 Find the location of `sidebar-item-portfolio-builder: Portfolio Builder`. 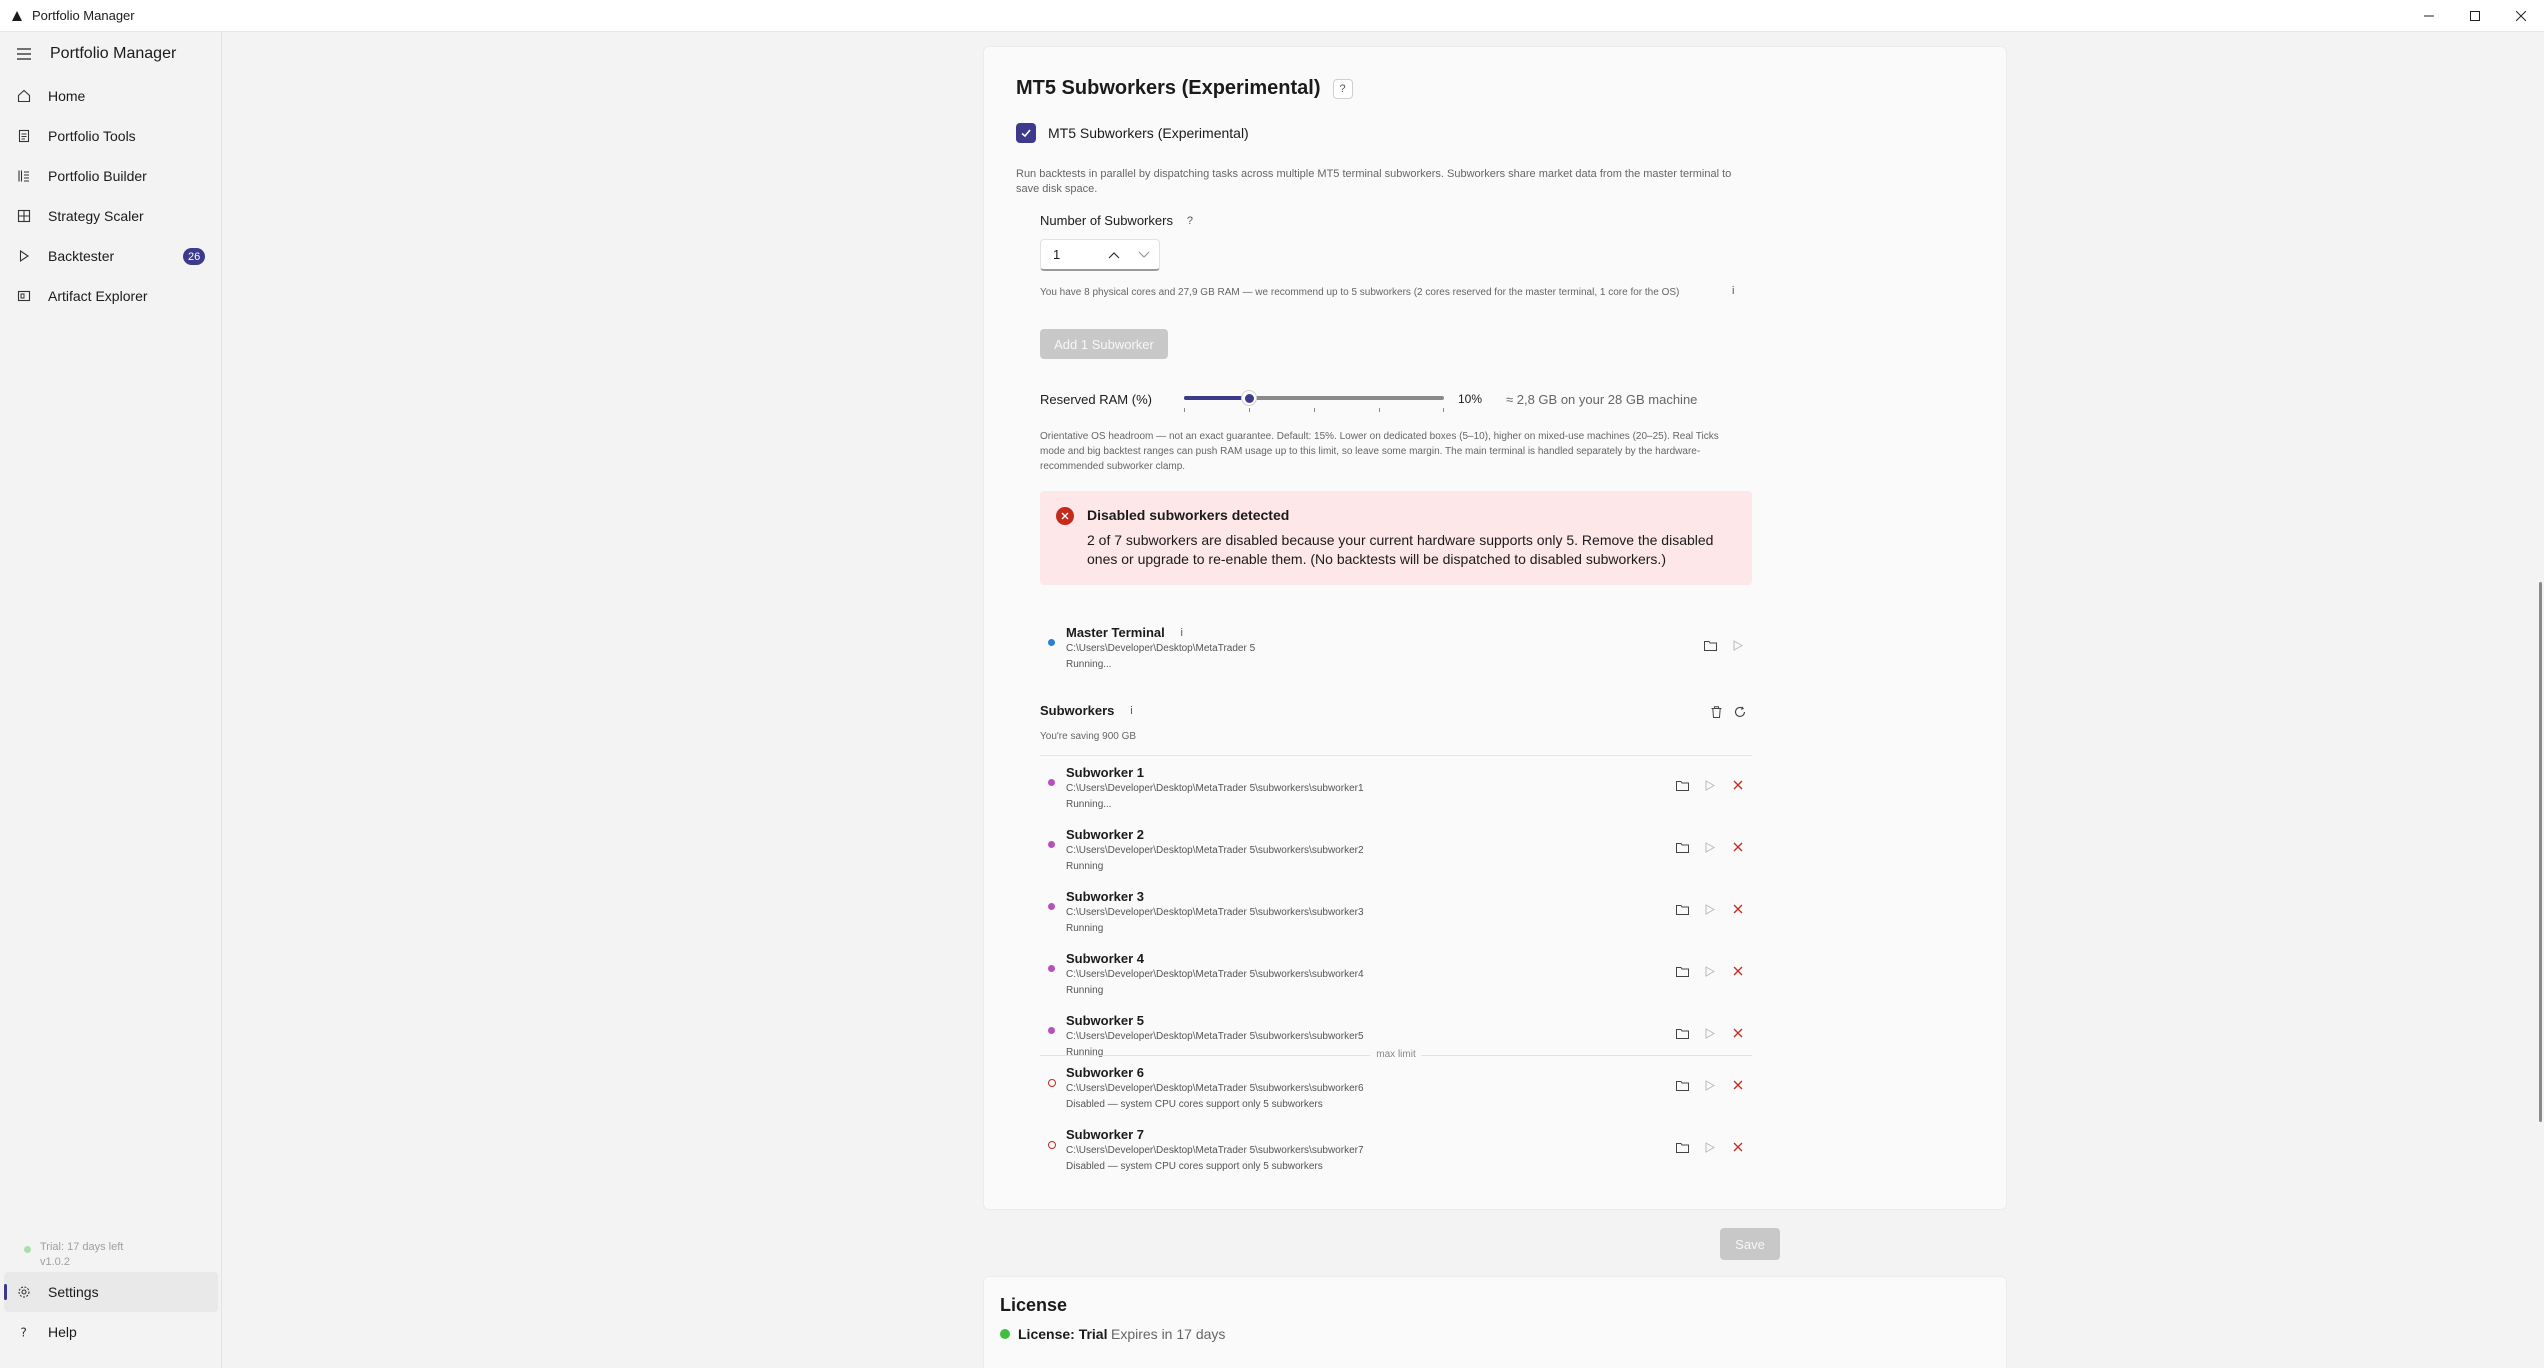

sidebar-item-portfolio-builder: Portfolio Builder is located at coordinates (110, 176).